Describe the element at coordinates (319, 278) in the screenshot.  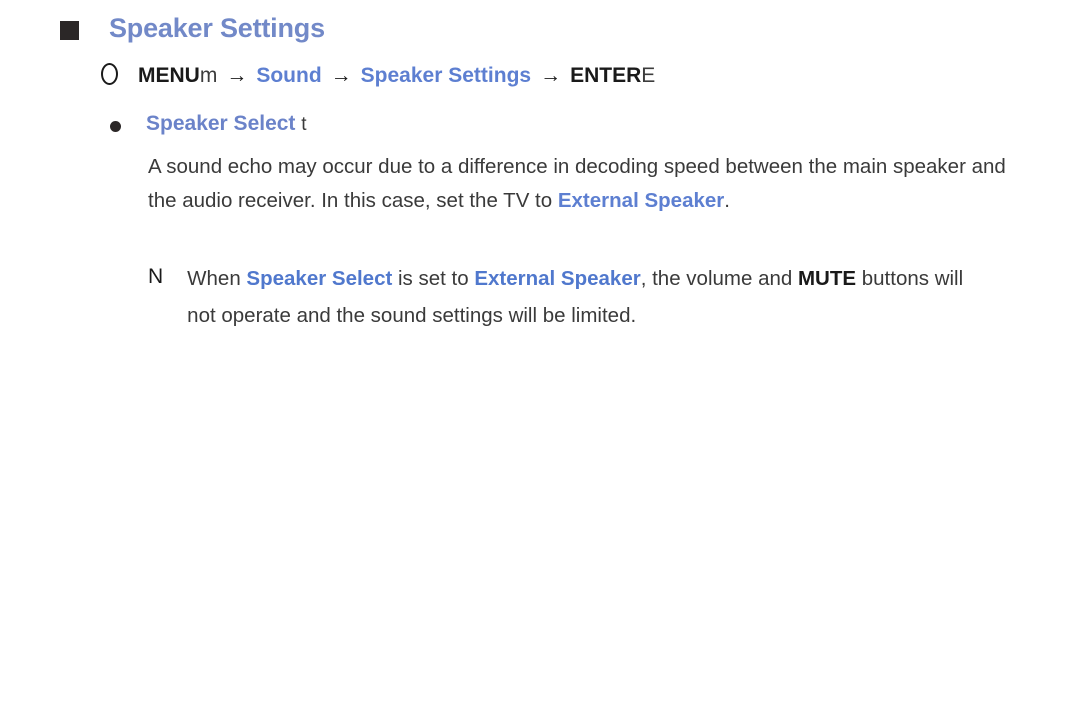
I see `note-keyword-speaker-select: Speaker Select` at that location.